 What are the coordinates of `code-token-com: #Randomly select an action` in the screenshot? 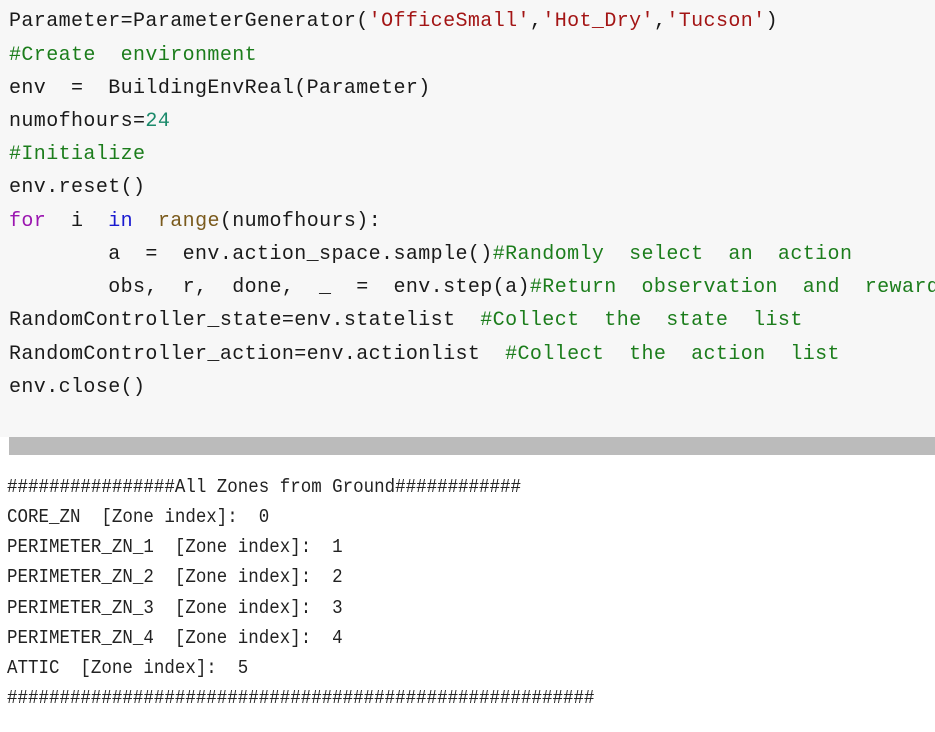 It's located at (672, 254).